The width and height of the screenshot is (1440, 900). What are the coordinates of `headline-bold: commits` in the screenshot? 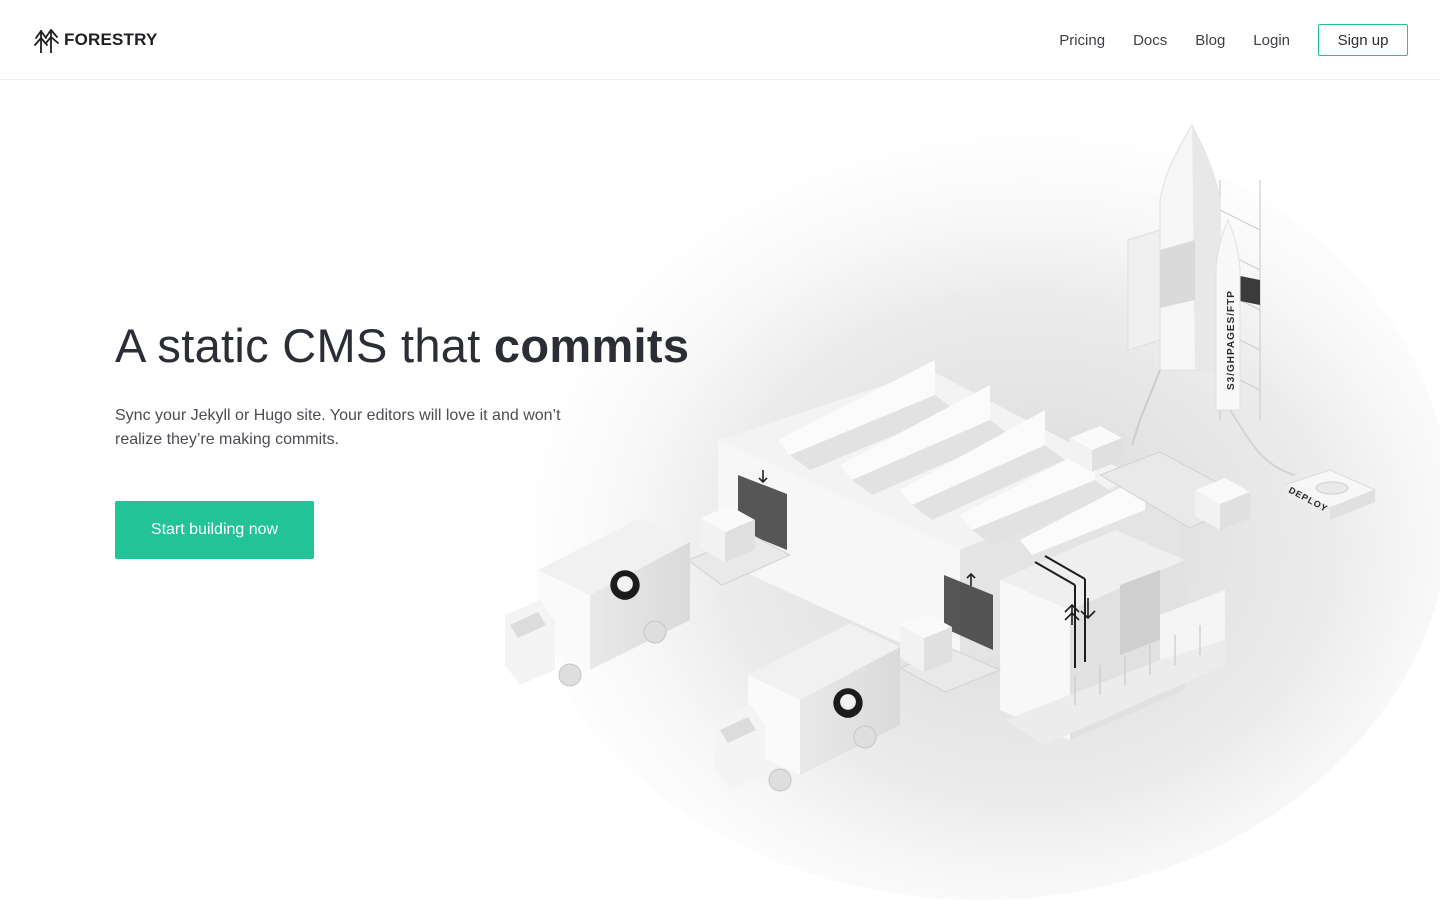 It's located at (591, 345).